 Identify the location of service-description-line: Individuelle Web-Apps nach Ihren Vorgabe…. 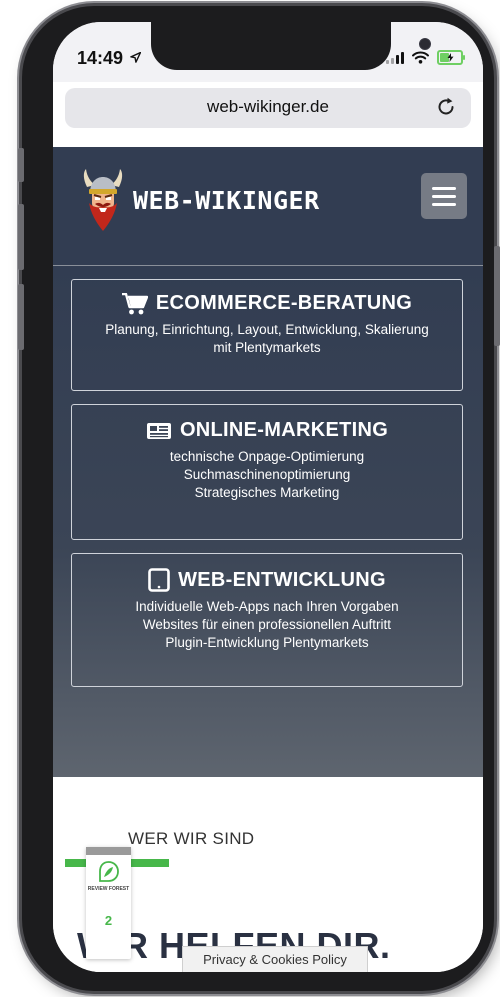
(267, 606).